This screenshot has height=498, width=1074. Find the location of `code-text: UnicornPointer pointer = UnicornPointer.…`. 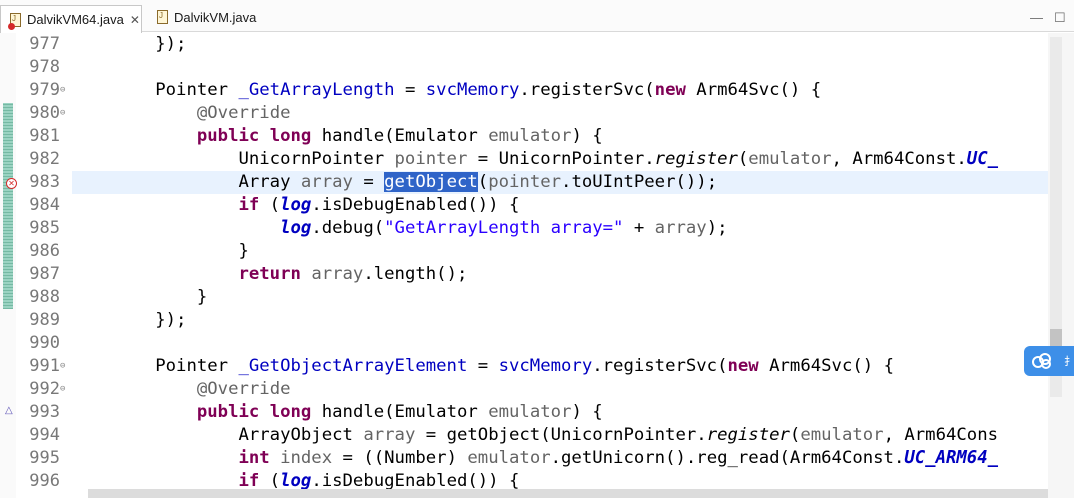

code-text: UnicornPointer pointer = UnicornPointer.… is located at coordinates (535, 159).